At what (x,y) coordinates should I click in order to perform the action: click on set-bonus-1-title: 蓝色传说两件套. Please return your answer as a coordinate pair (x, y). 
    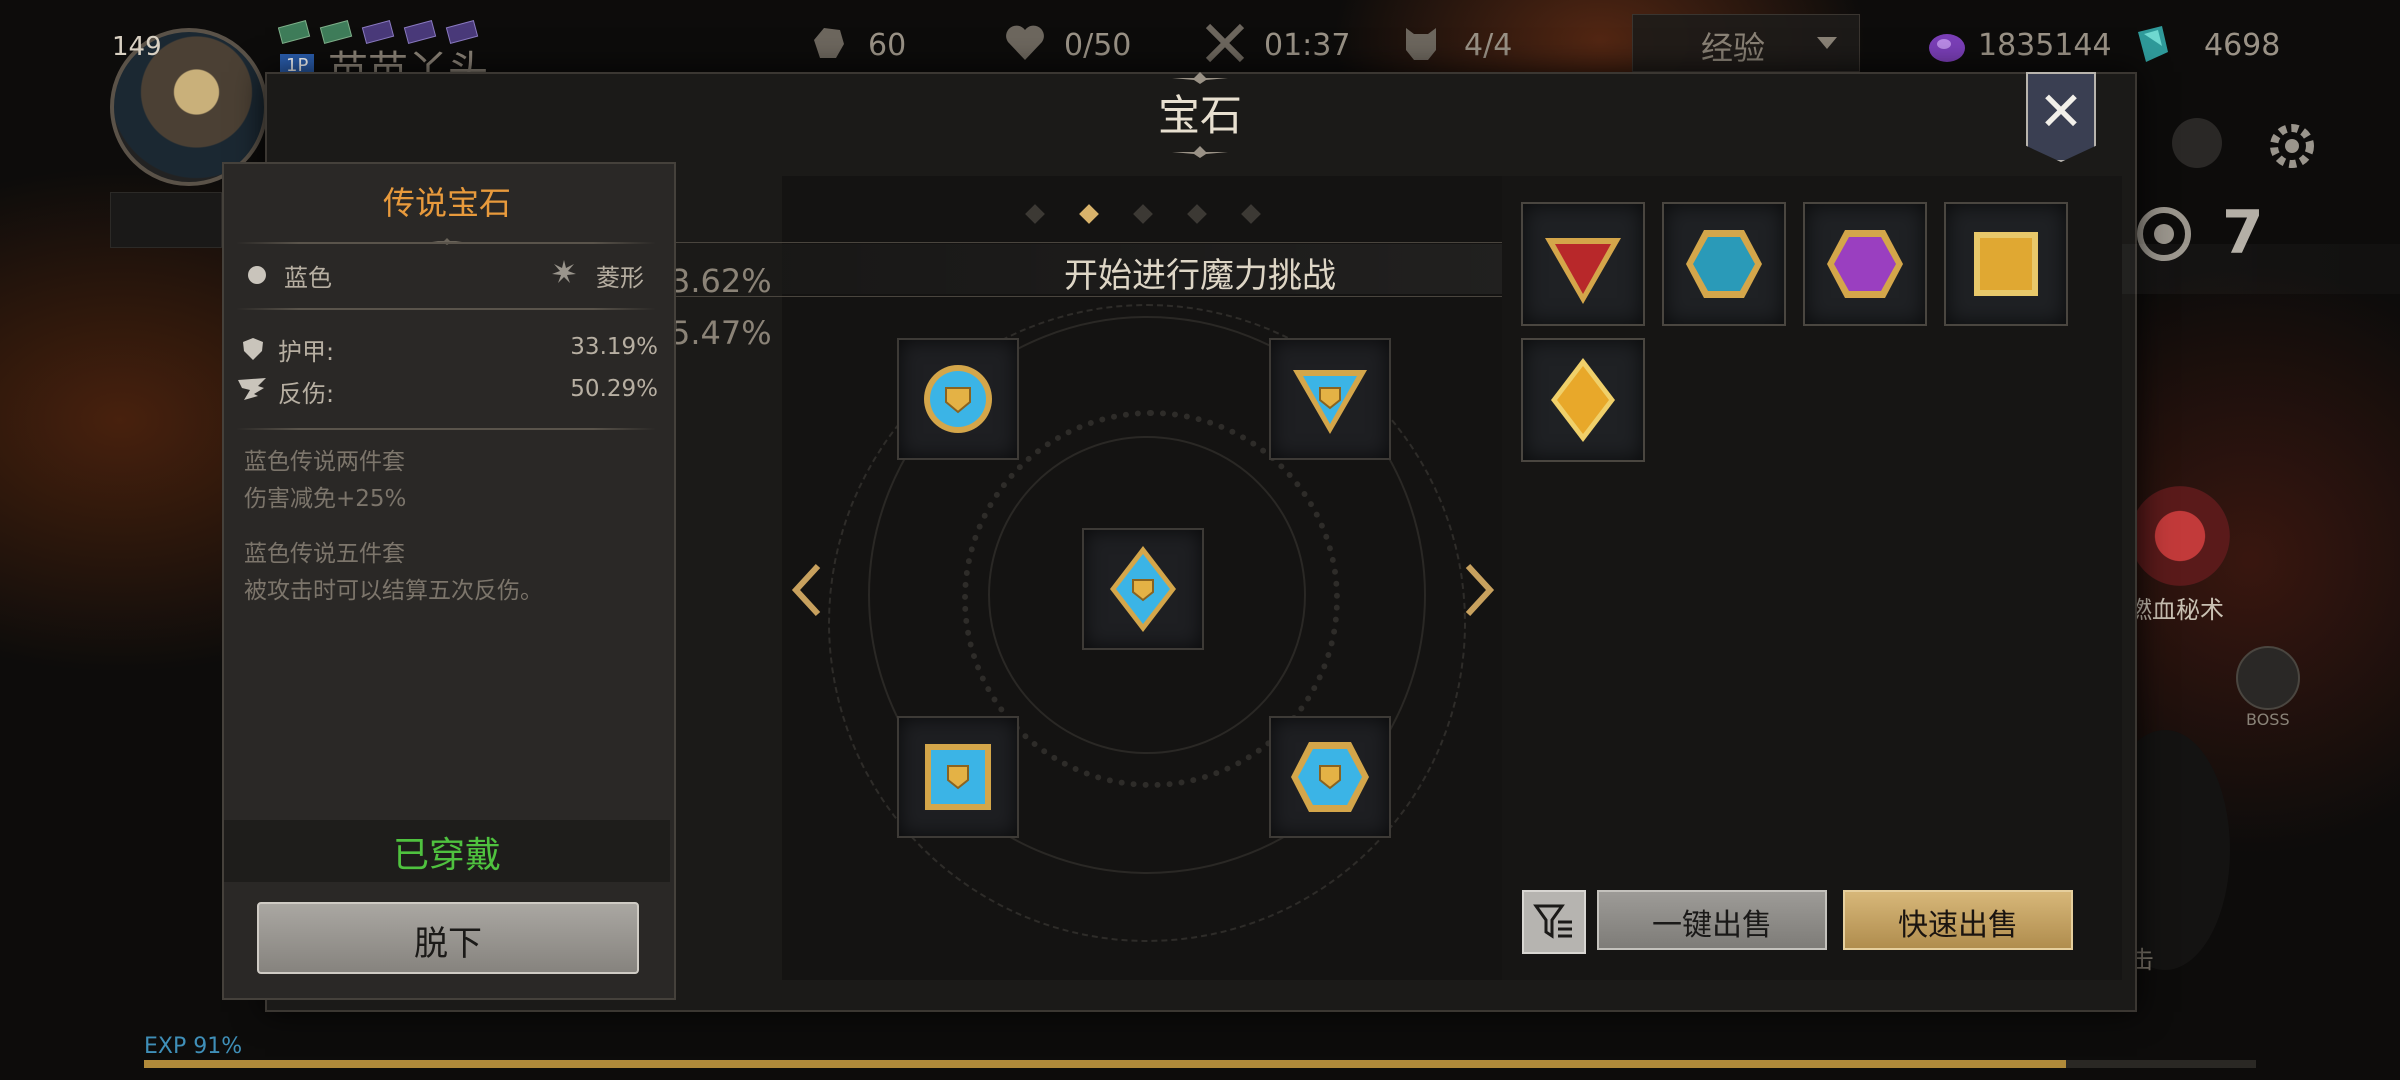
    Looking at the image, I should click on (324, 462).